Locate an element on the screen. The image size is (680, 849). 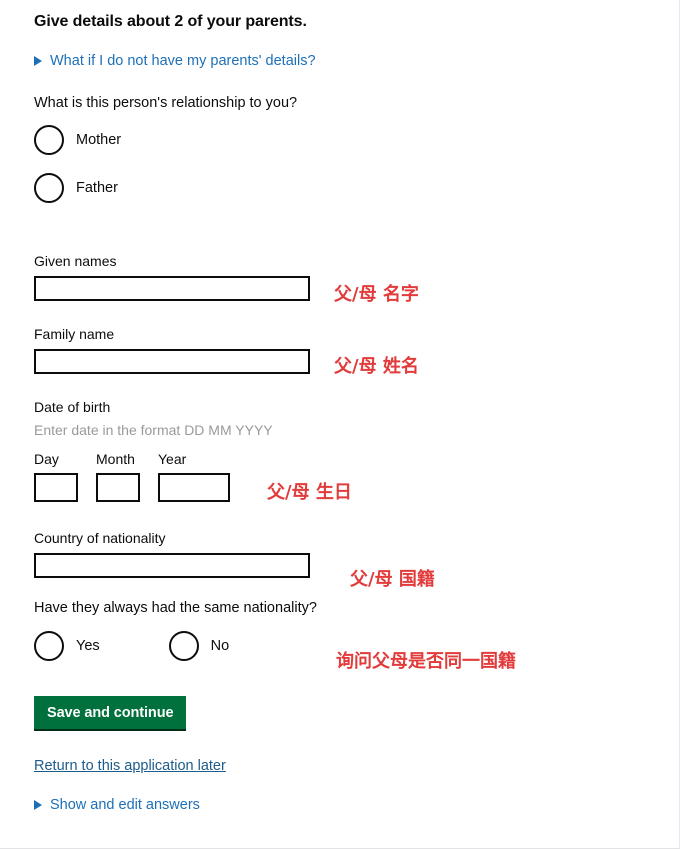
relationship-radio-group: Mother Father is located at coordinates (344, 163).